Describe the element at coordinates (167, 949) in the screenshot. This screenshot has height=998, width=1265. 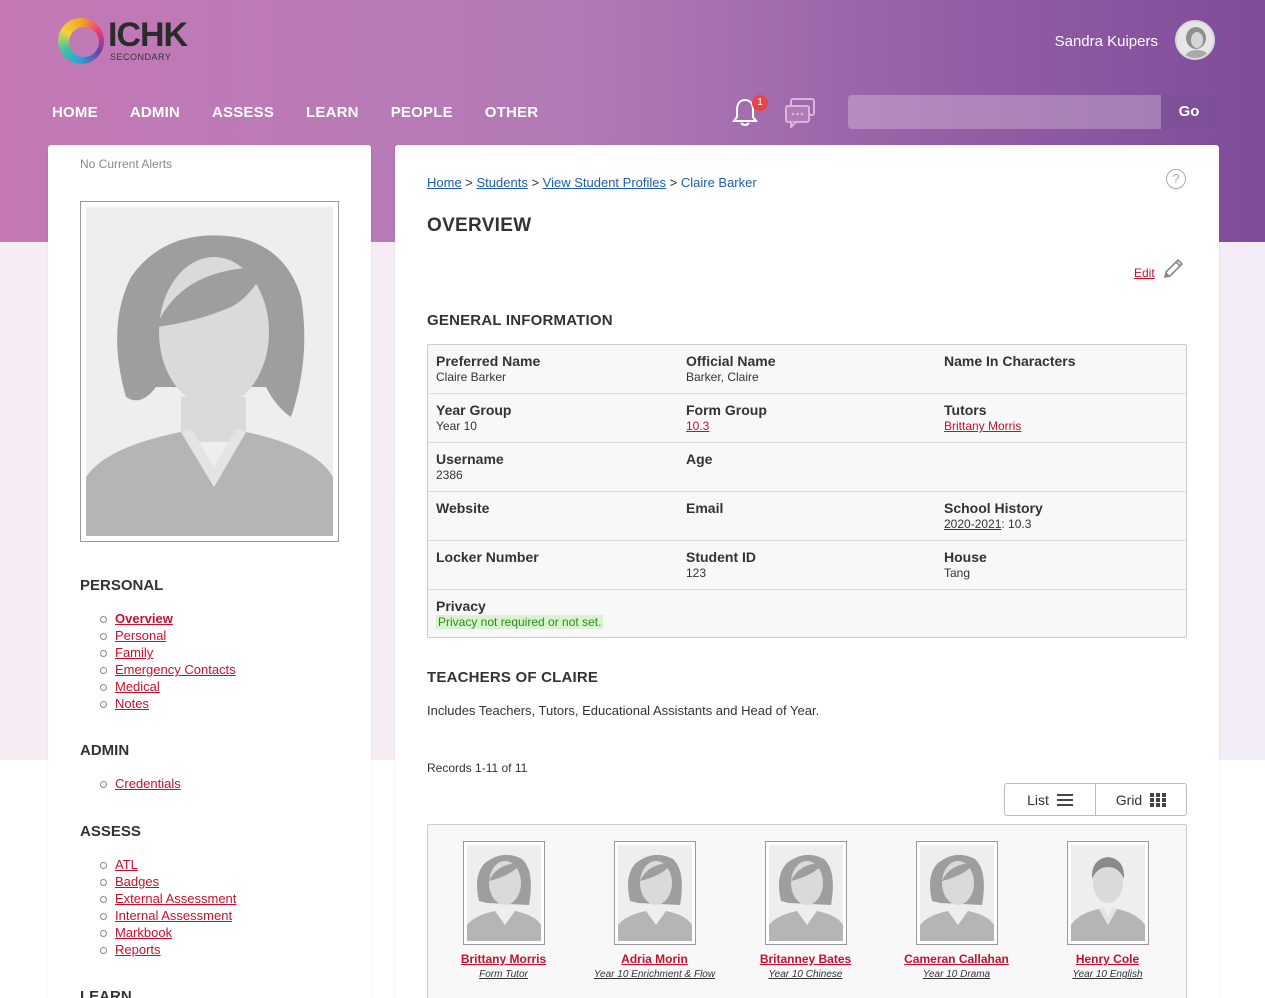
I see `list-item: Reports` at that location.